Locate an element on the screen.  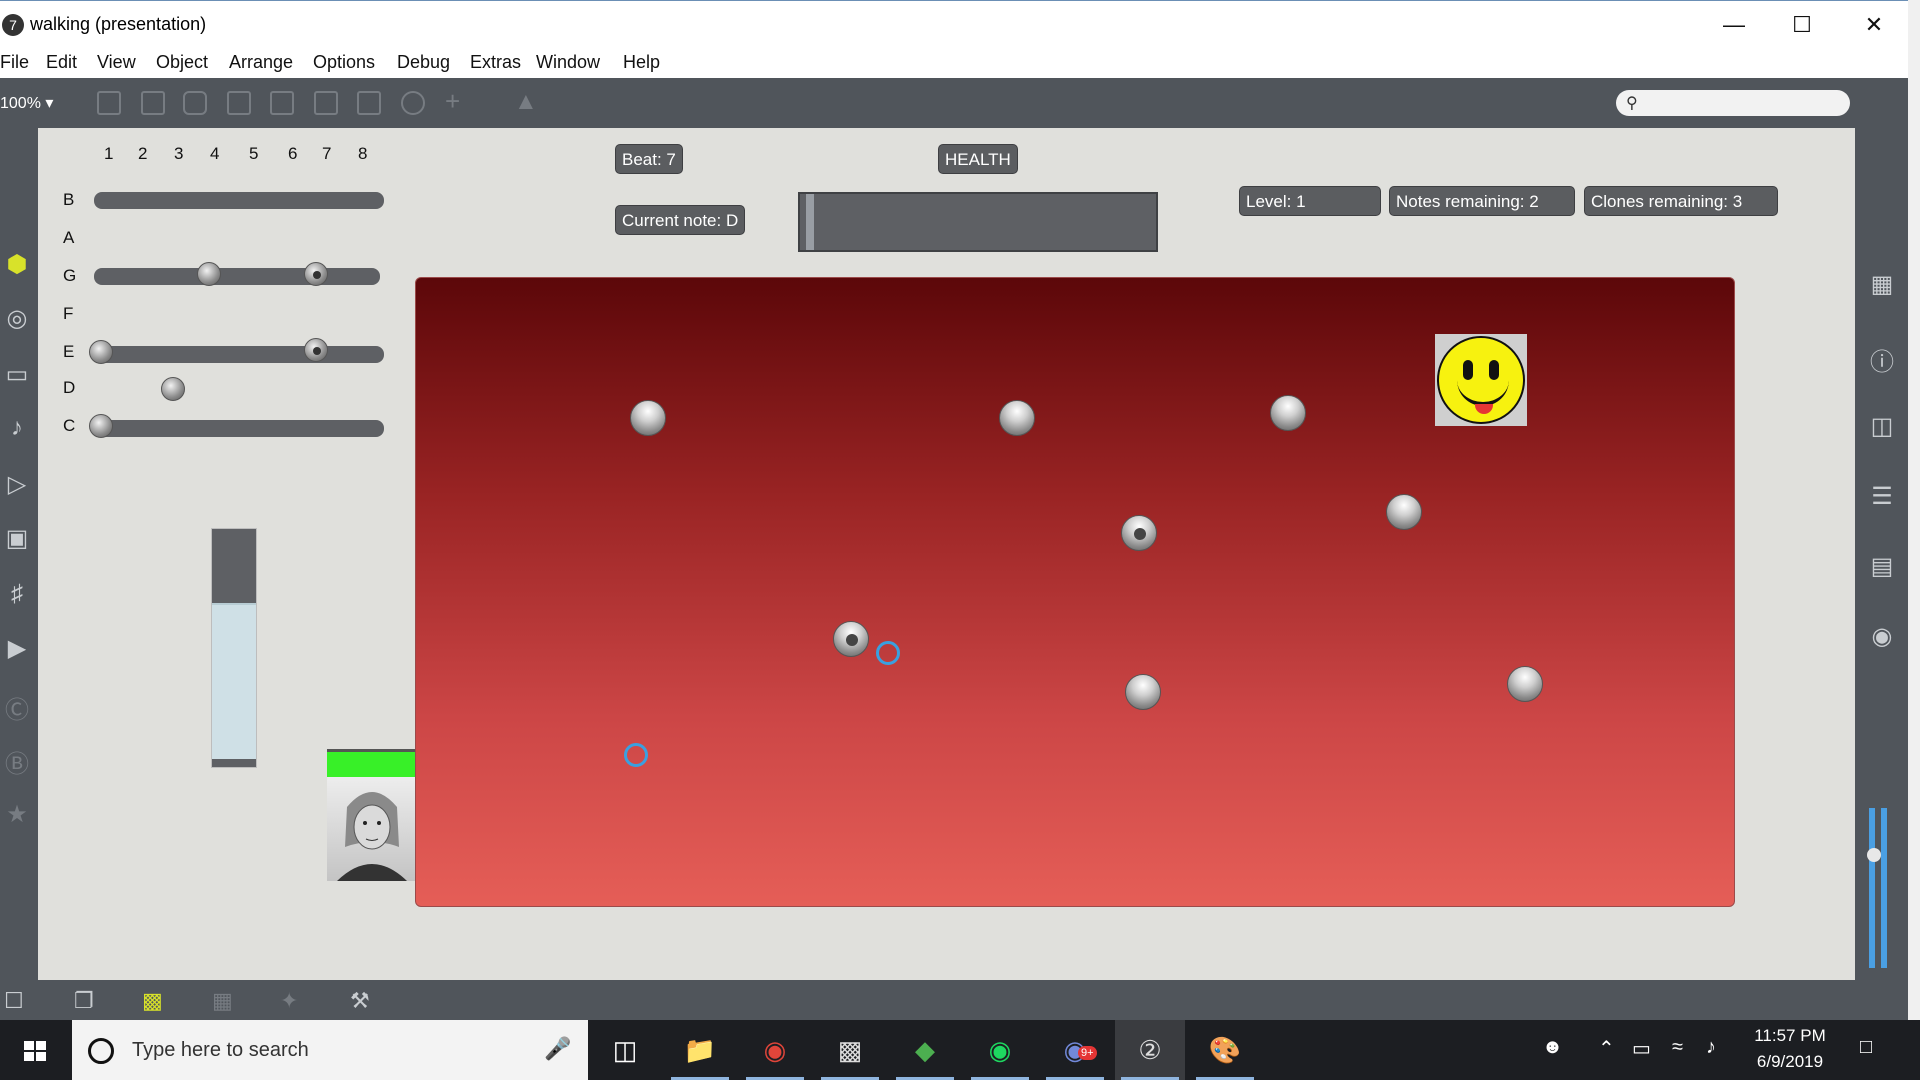
comment-icon is located at coordinates (195, 103).